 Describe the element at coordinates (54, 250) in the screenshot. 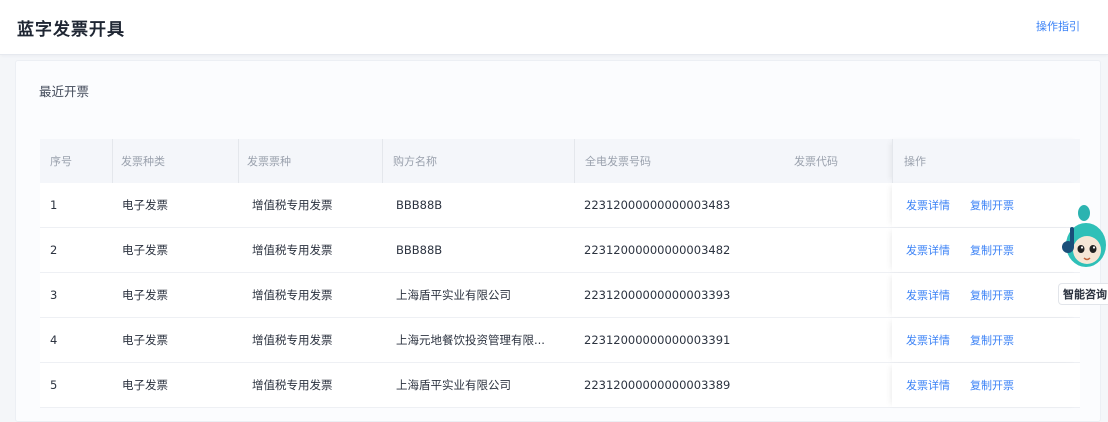

I see `cell-index: 2` at that location.